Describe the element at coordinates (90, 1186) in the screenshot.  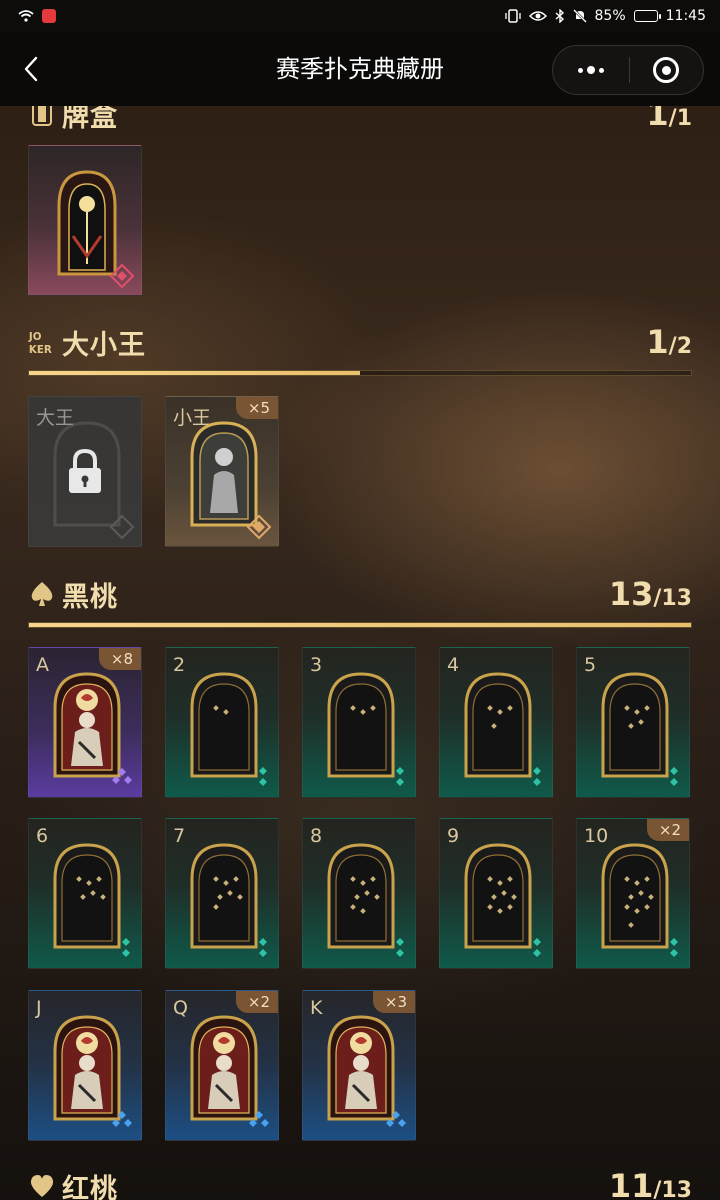
I see `section-title: 红桃` at that location.